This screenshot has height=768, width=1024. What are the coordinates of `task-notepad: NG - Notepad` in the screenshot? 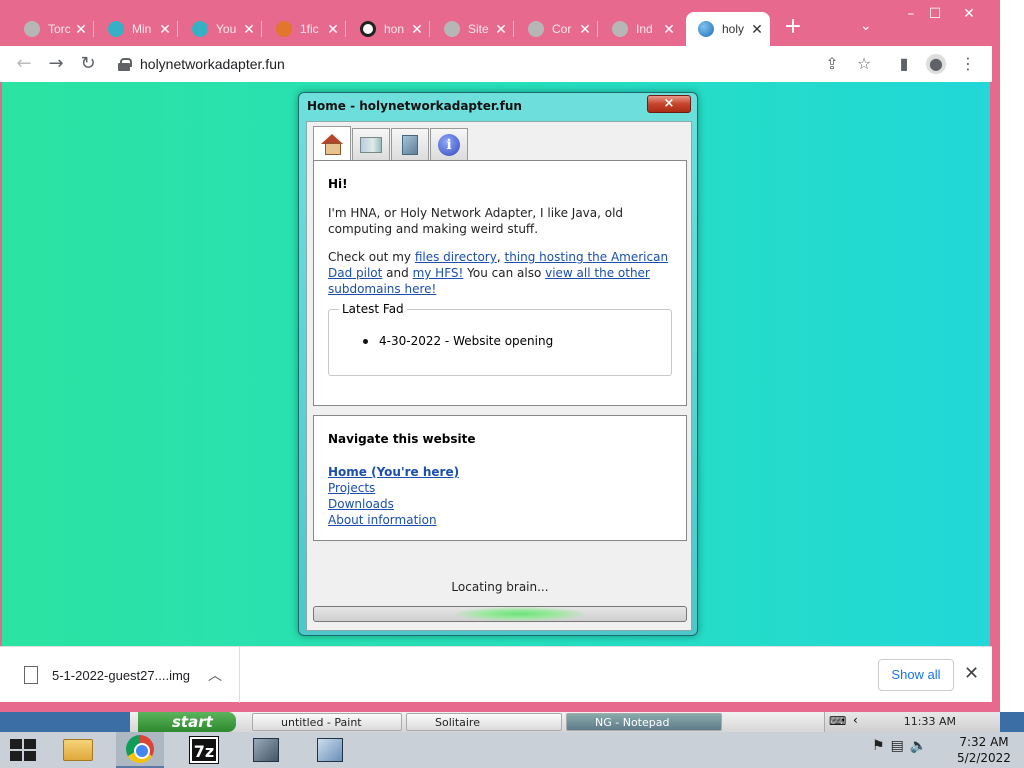 It's located at (644, 722).